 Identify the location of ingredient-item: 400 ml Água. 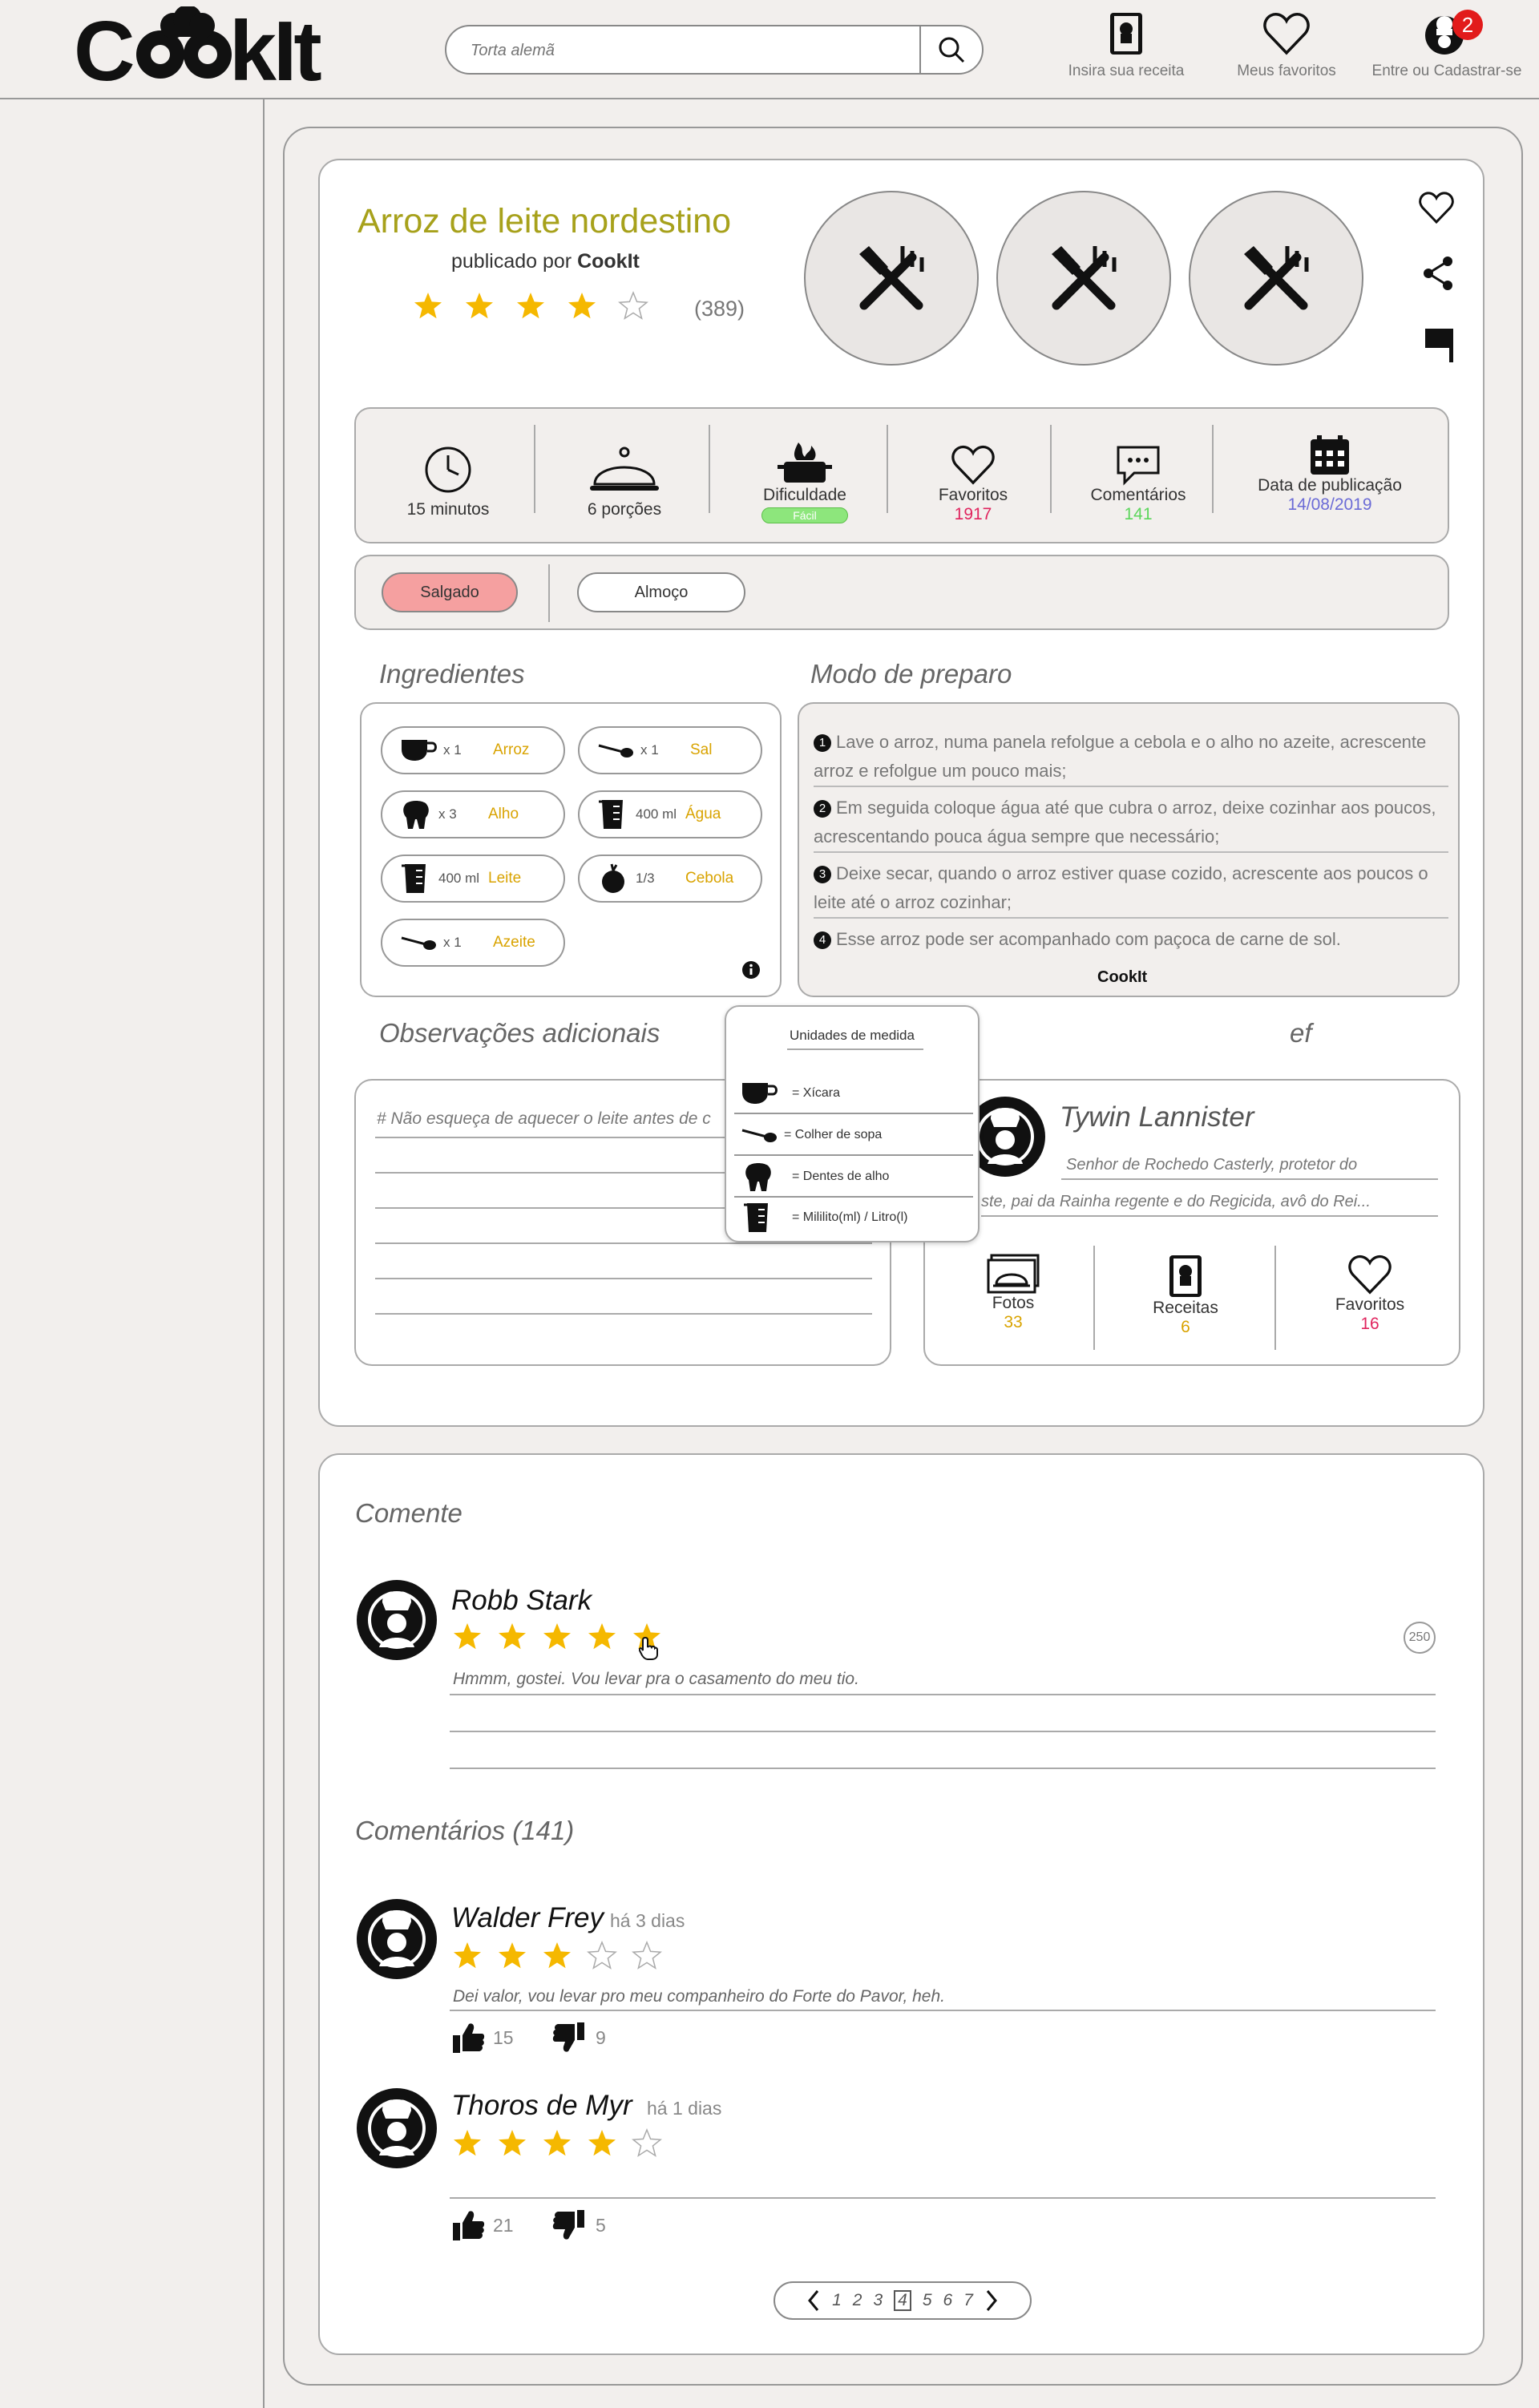
(670, 814).